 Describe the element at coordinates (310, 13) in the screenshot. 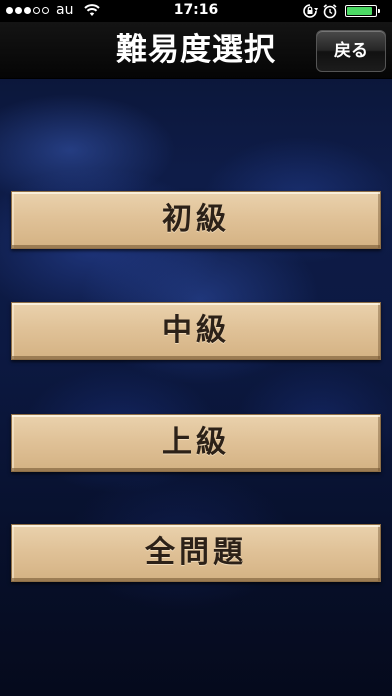

I see `rotation-lock-icon` at that location.